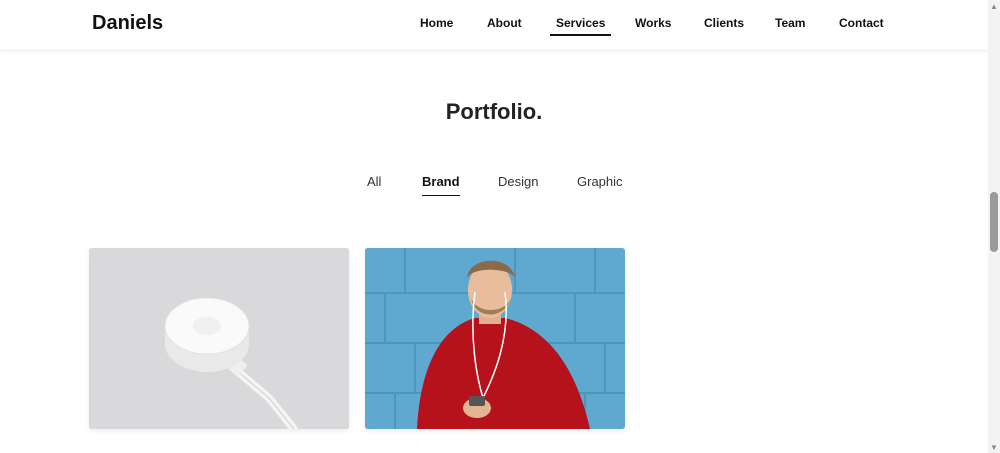 This screenshot has width=1000, height=453. What do you see at coordinates (994, 6) in the screenshot?
I see `scroll-up-arrow-icon: ▲` at bounding box center [994, 6].